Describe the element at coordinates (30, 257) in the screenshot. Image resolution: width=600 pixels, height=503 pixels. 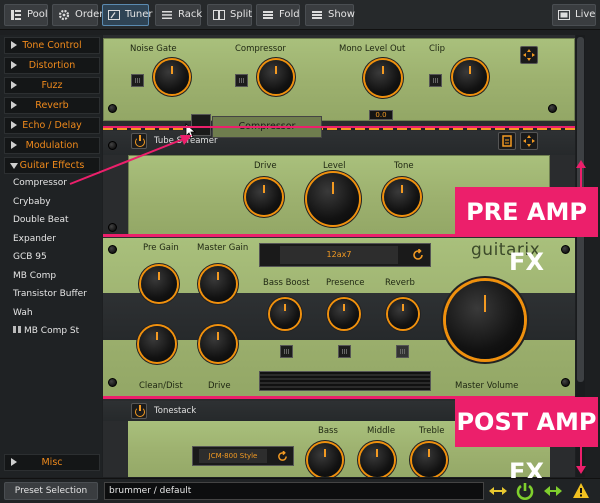
I see `plugin-gcb-95: GCB 95` at that location.